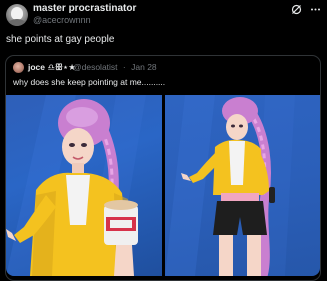  Describe the element at coordinates (17, 15) in the screenshot. I see `author-avatar` at that location.